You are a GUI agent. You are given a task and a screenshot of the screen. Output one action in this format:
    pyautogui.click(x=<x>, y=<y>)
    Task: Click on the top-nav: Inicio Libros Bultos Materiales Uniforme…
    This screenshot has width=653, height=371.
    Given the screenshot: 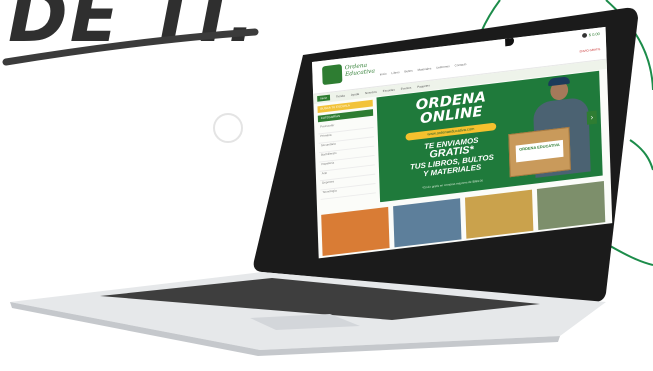 What is the action you would take?
    pyautogui.click(x=423, y=69)
    